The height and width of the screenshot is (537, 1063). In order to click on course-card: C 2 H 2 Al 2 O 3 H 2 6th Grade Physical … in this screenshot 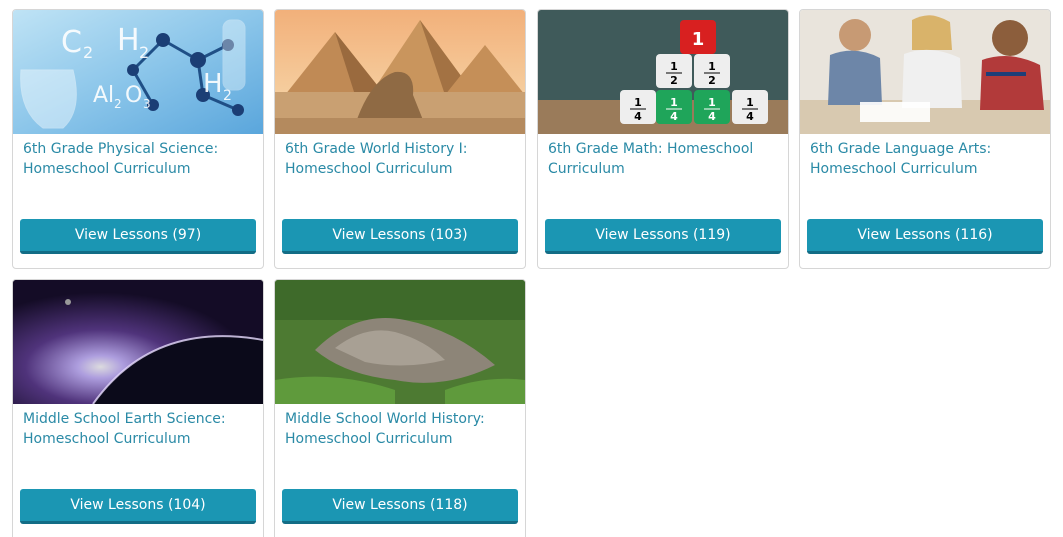, I will do `click(138, 139)`.